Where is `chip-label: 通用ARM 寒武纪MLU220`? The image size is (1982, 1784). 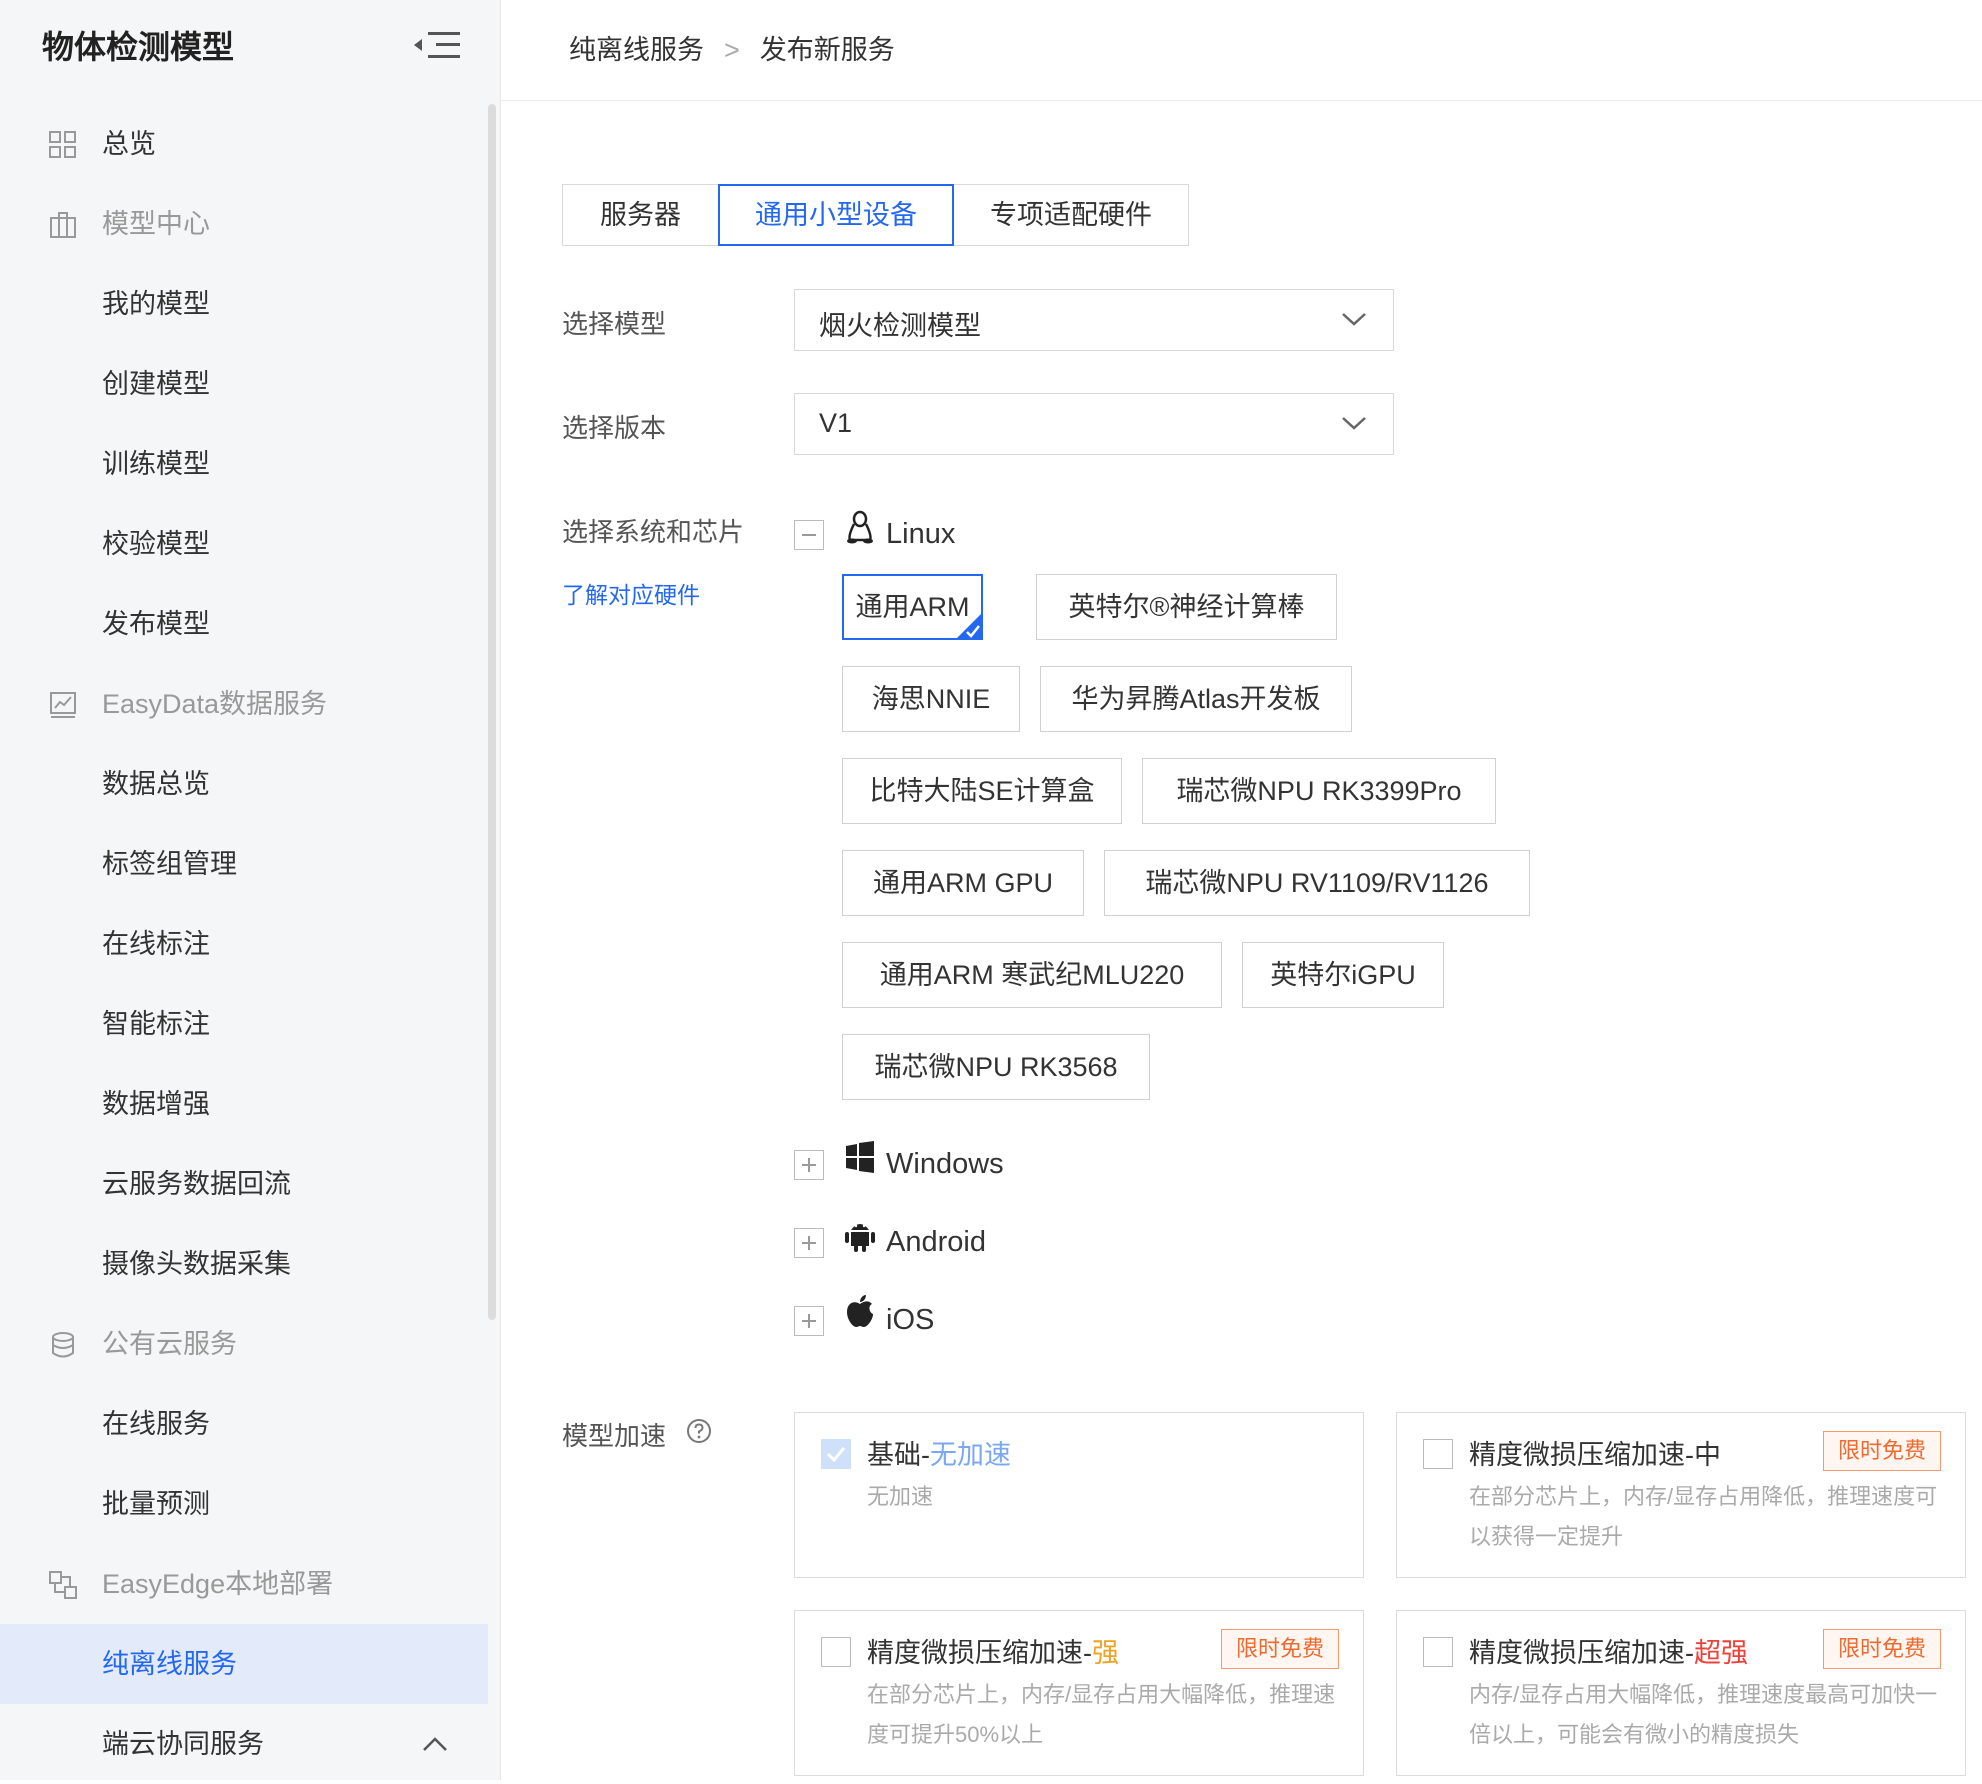 chip-label: 通用ARM 寒武纪MLU220 is located at coordinates (1032, 975).